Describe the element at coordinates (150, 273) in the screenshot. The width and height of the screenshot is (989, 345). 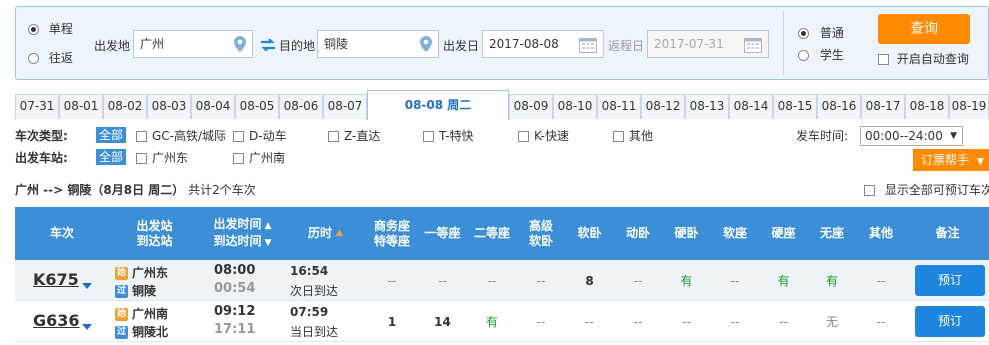
I see `from-station-name: 广州东` at that location.